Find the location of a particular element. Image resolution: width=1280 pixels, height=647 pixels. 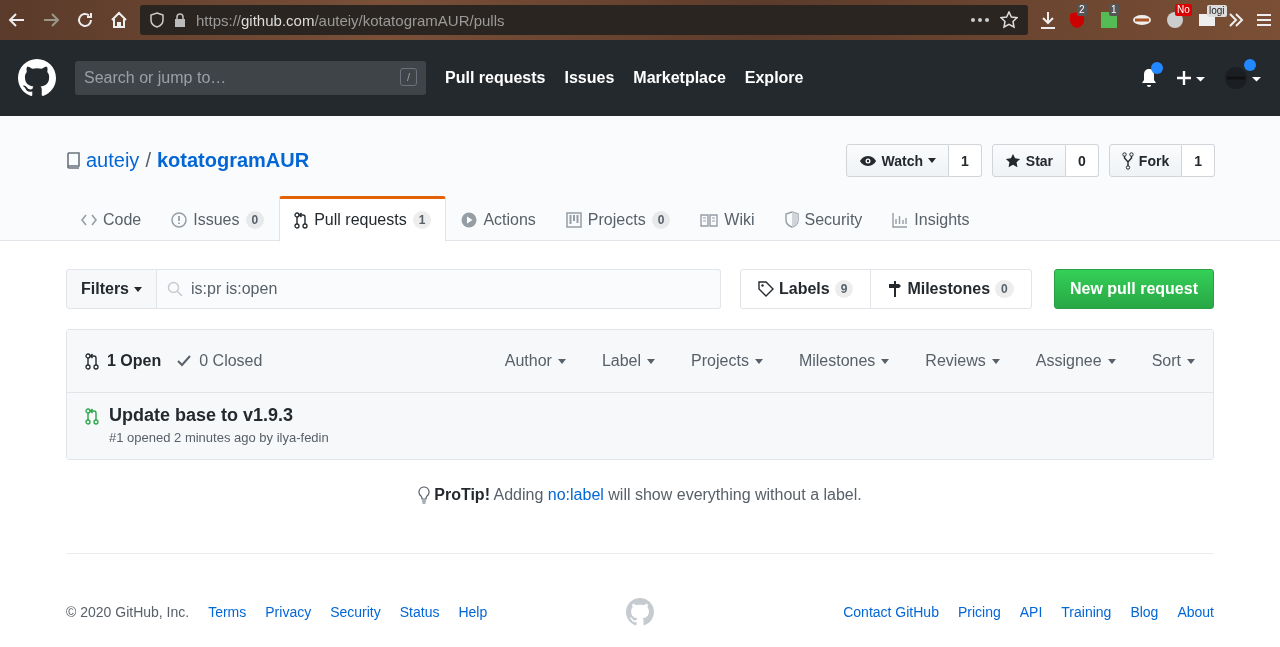

footer-link: Training is located at coordinates (1086, 612).